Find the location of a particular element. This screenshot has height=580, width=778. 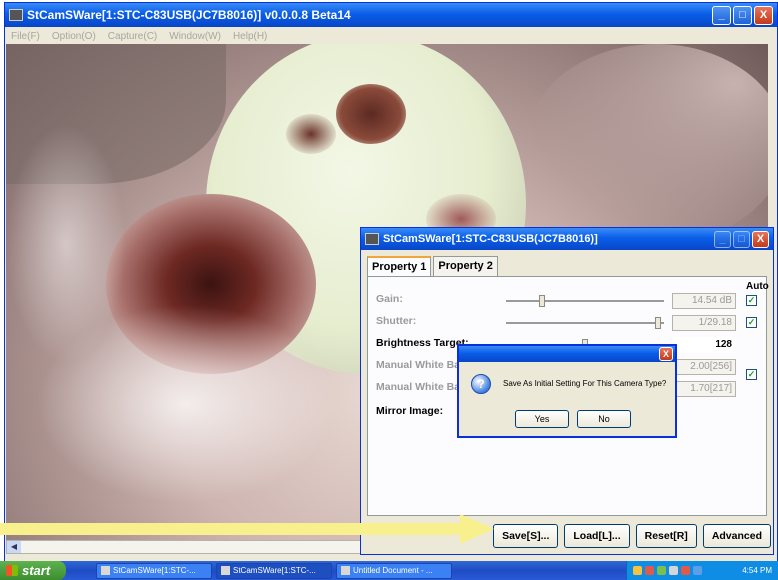

close-button: X is located at coordinates (763, 15).